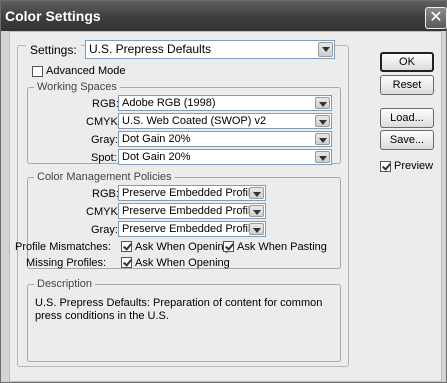 Image resolution: width=447 pixels, height=383 pixels. What do you see at coordinates (66, 263) in the screenshot?
I see `missing-profiles-label: Missing Profiles:` at bounding box center [66, 263].